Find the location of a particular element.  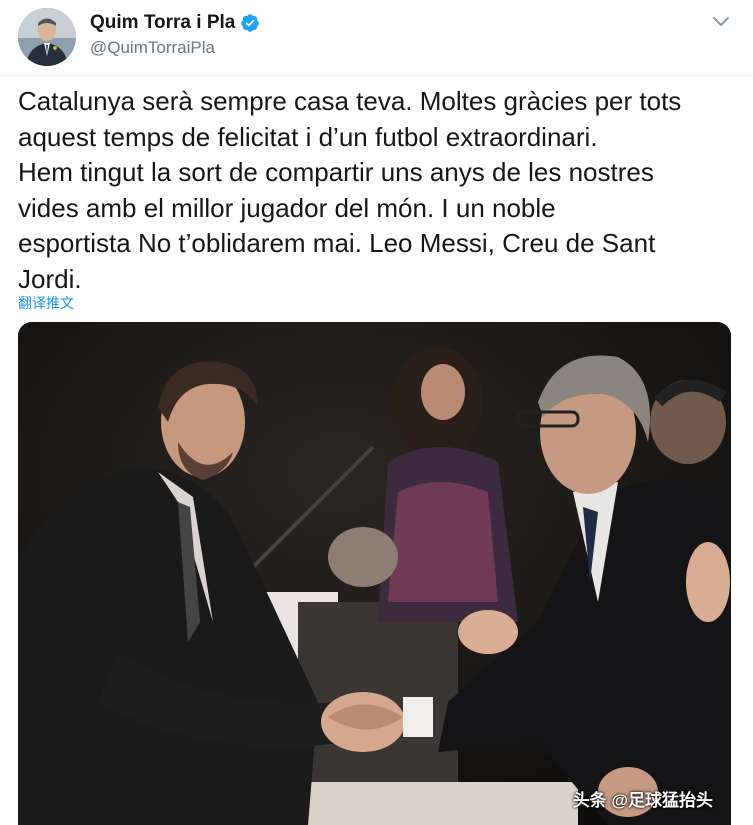

translate-tweet-link: 翻译推文 is located at coordinates (46, 303).